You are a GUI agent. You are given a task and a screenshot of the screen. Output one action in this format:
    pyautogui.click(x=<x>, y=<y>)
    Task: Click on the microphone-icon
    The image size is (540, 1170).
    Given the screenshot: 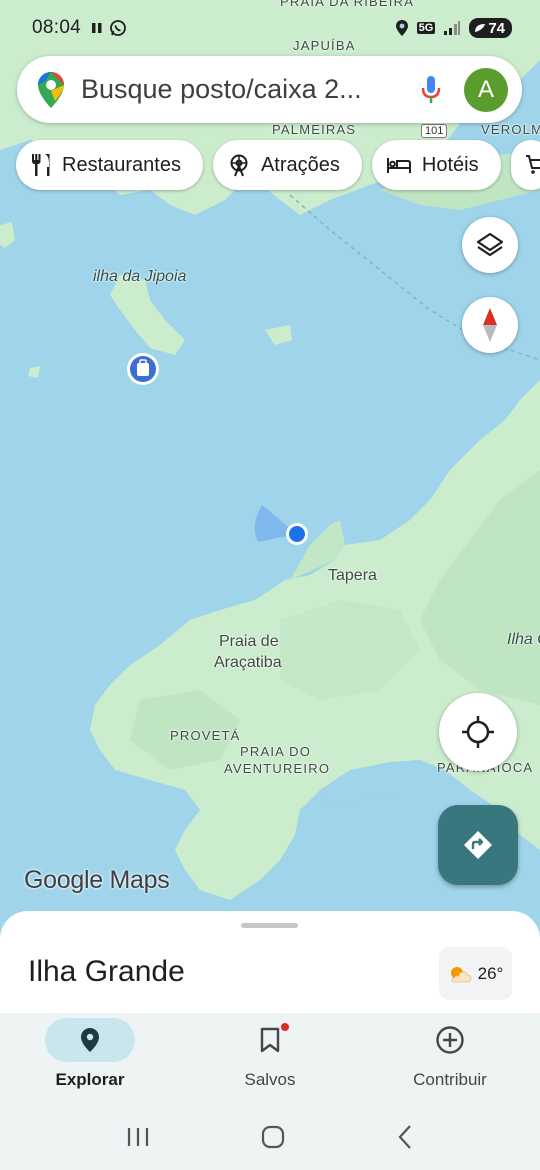 What is the action you would take?
    pyautogui.click(x=431, y=89)
    